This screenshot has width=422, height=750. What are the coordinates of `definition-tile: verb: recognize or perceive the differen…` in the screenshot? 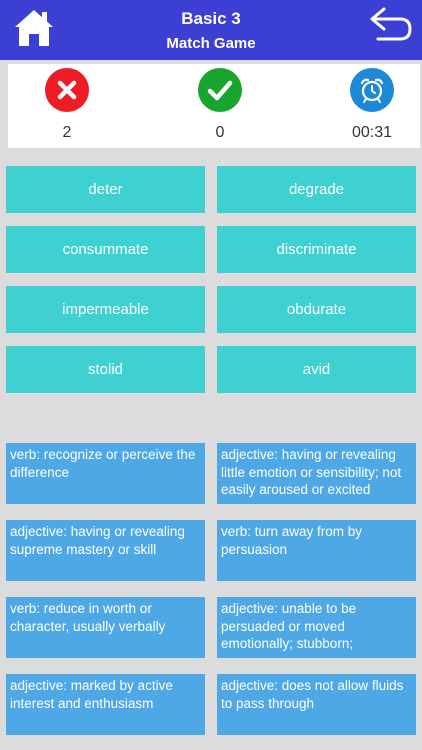 It's located at (105, 473).